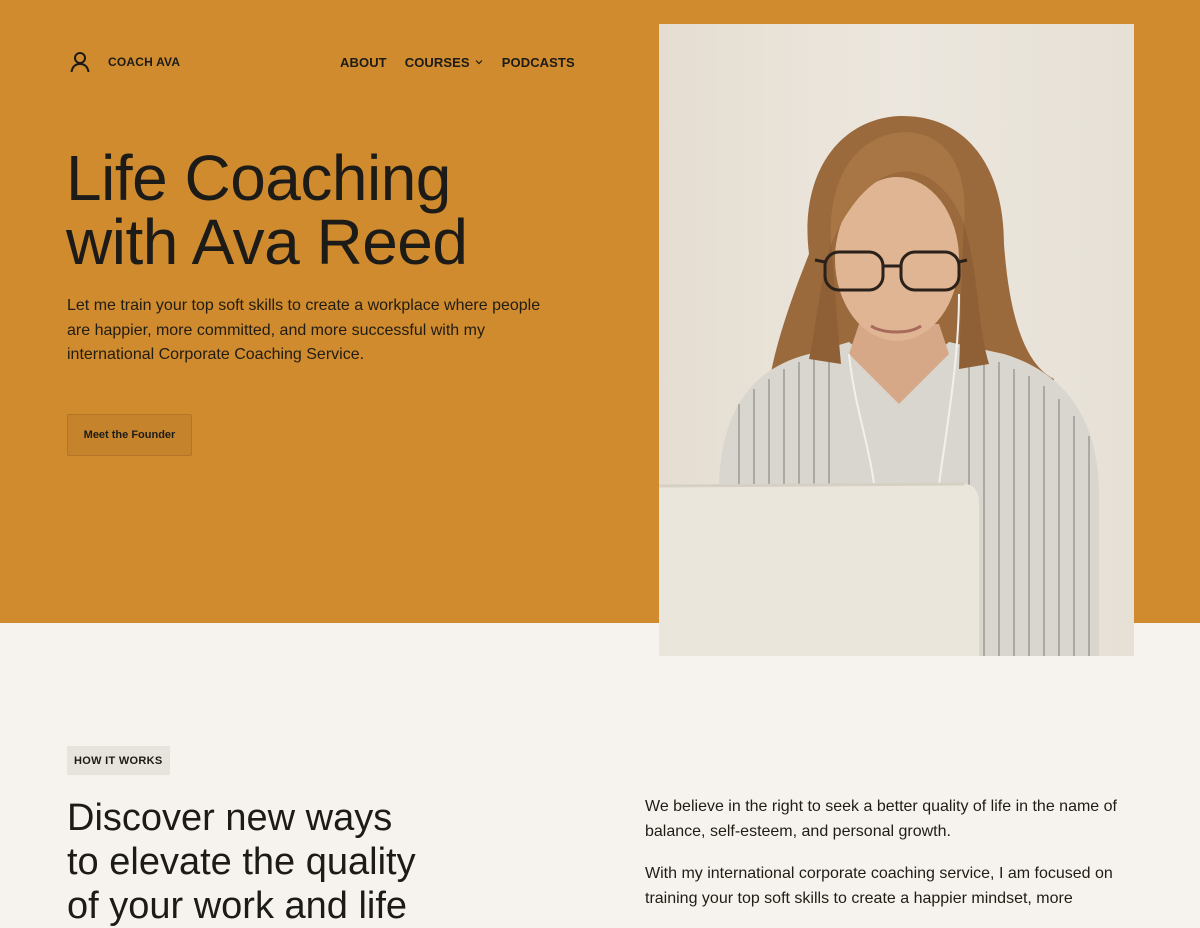 The height and width of the screenshot is (928, 1200). What do you see at coordinates (118, 760) in the screenshot?
I see `section-tag: HOW IT WORKS` at bounding box center [118, 760].